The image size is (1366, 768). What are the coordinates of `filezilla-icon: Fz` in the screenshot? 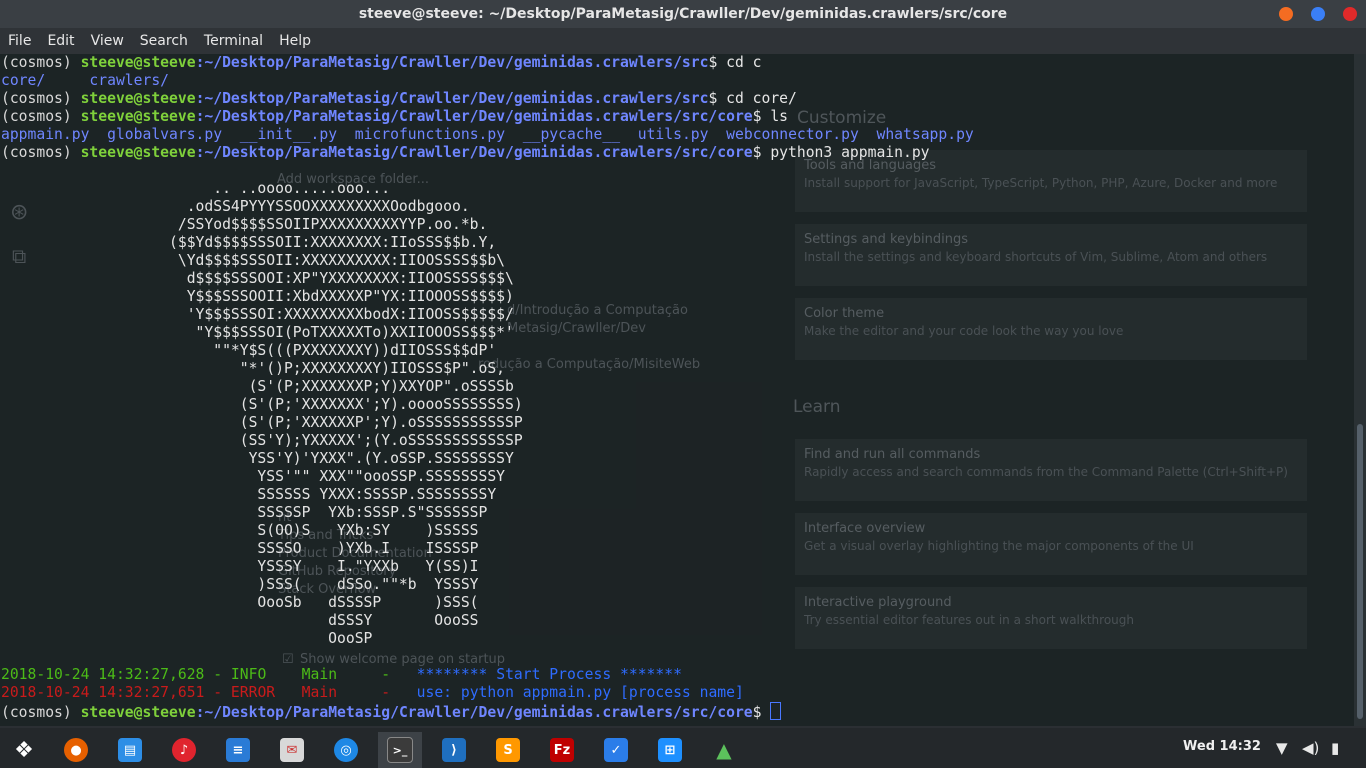 It's located at (562, 750).